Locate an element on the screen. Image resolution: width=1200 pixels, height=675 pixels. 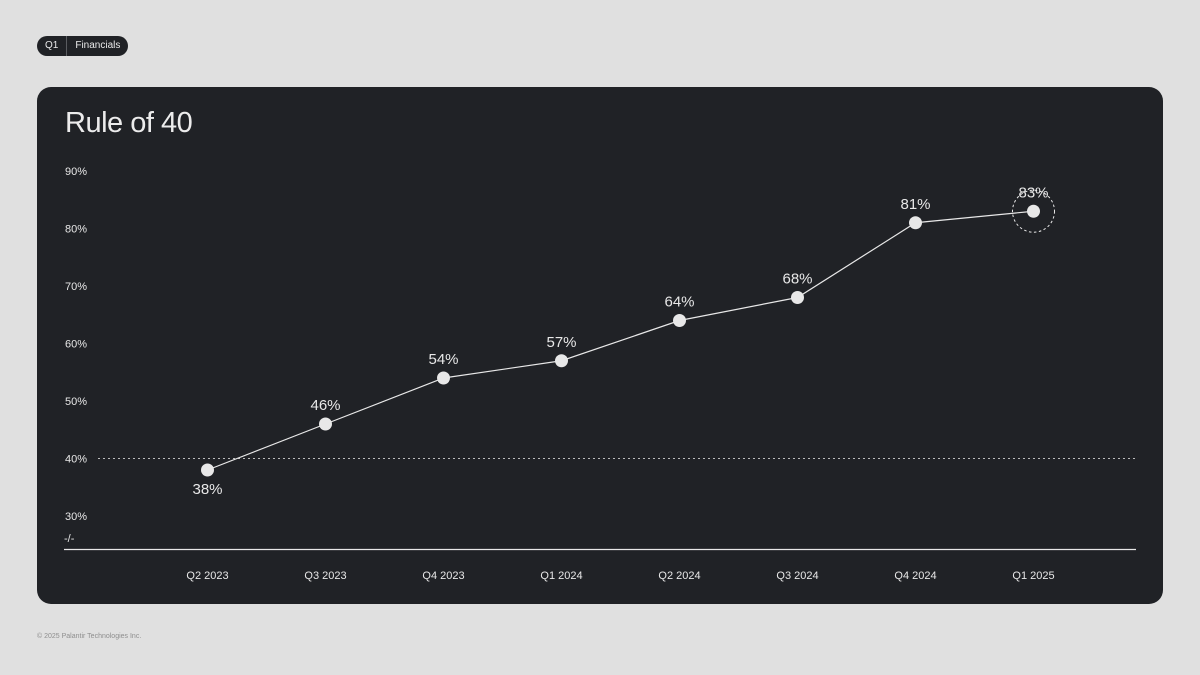
y-tick-label: 50% is located at coordinates (76, 402).